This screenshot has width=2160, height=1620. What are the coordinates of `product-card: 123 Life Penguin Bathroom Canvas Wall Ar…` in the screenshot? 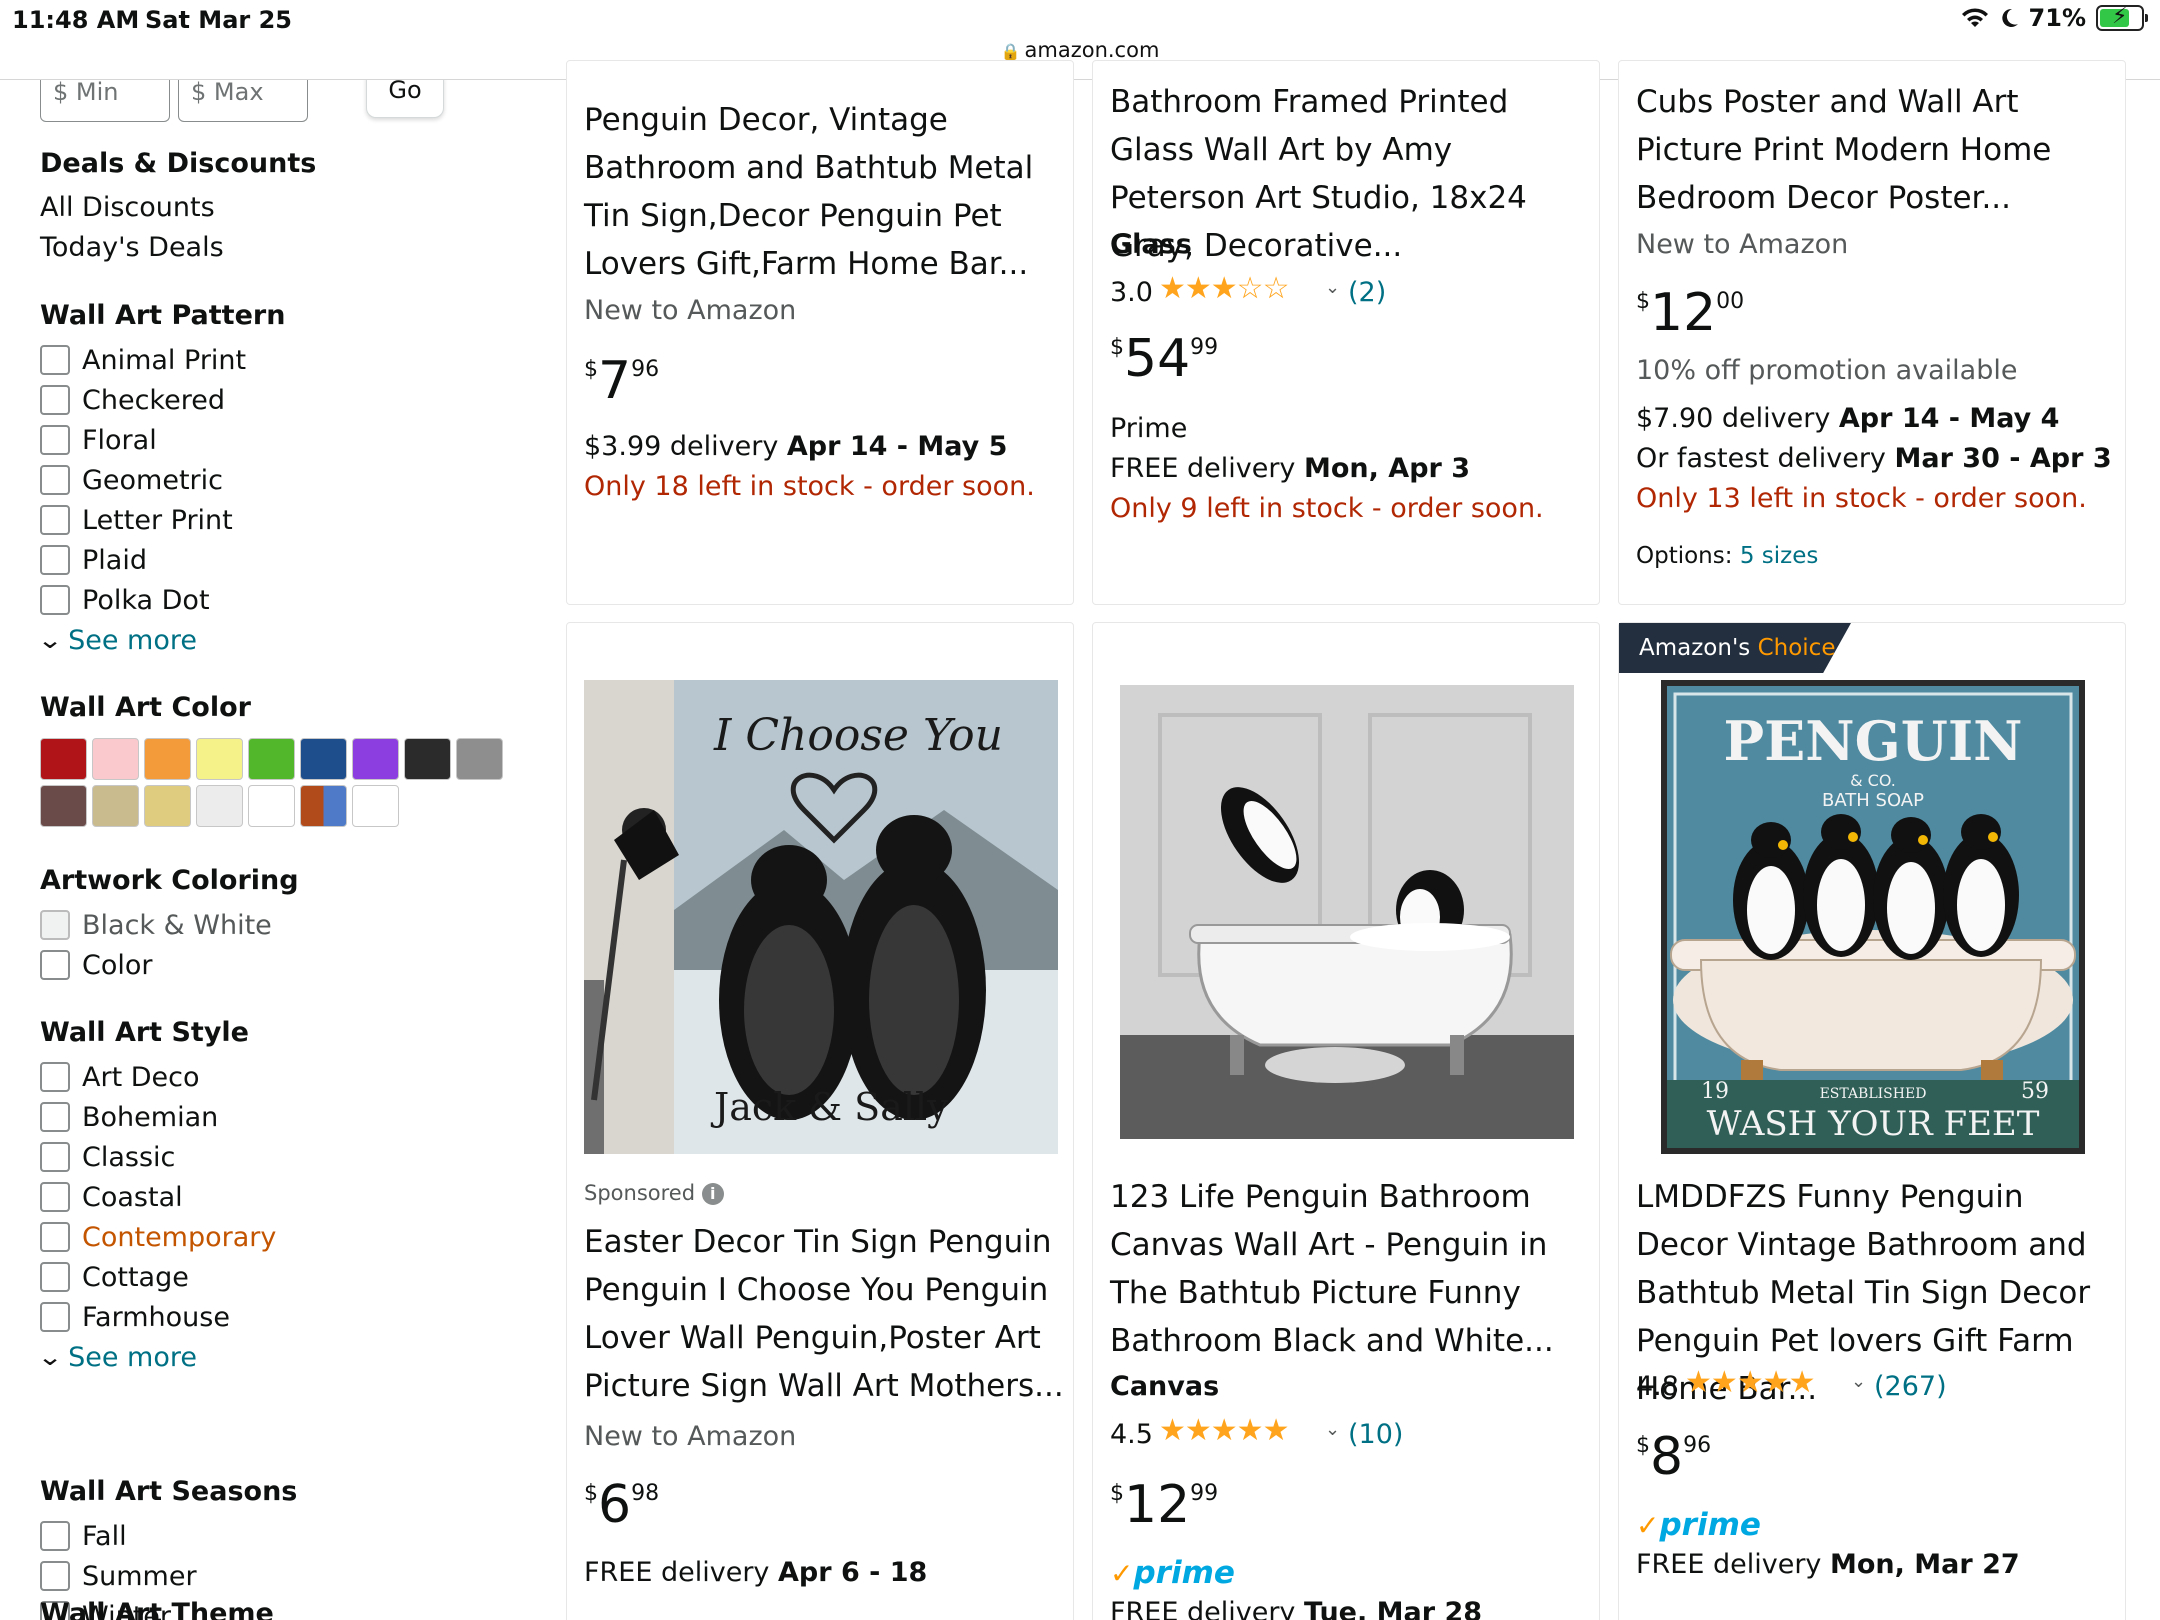 It's located at (1346, 1121).